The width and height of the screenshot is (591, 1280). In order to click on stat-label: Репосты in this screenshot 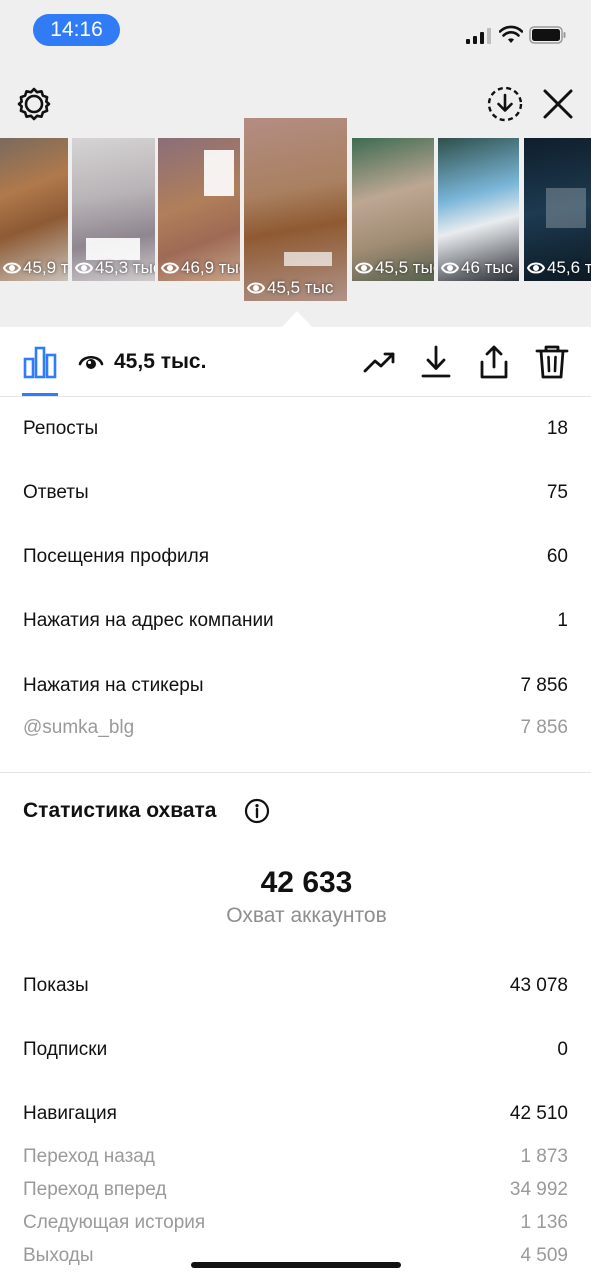, I will do `click(61, 428)`.